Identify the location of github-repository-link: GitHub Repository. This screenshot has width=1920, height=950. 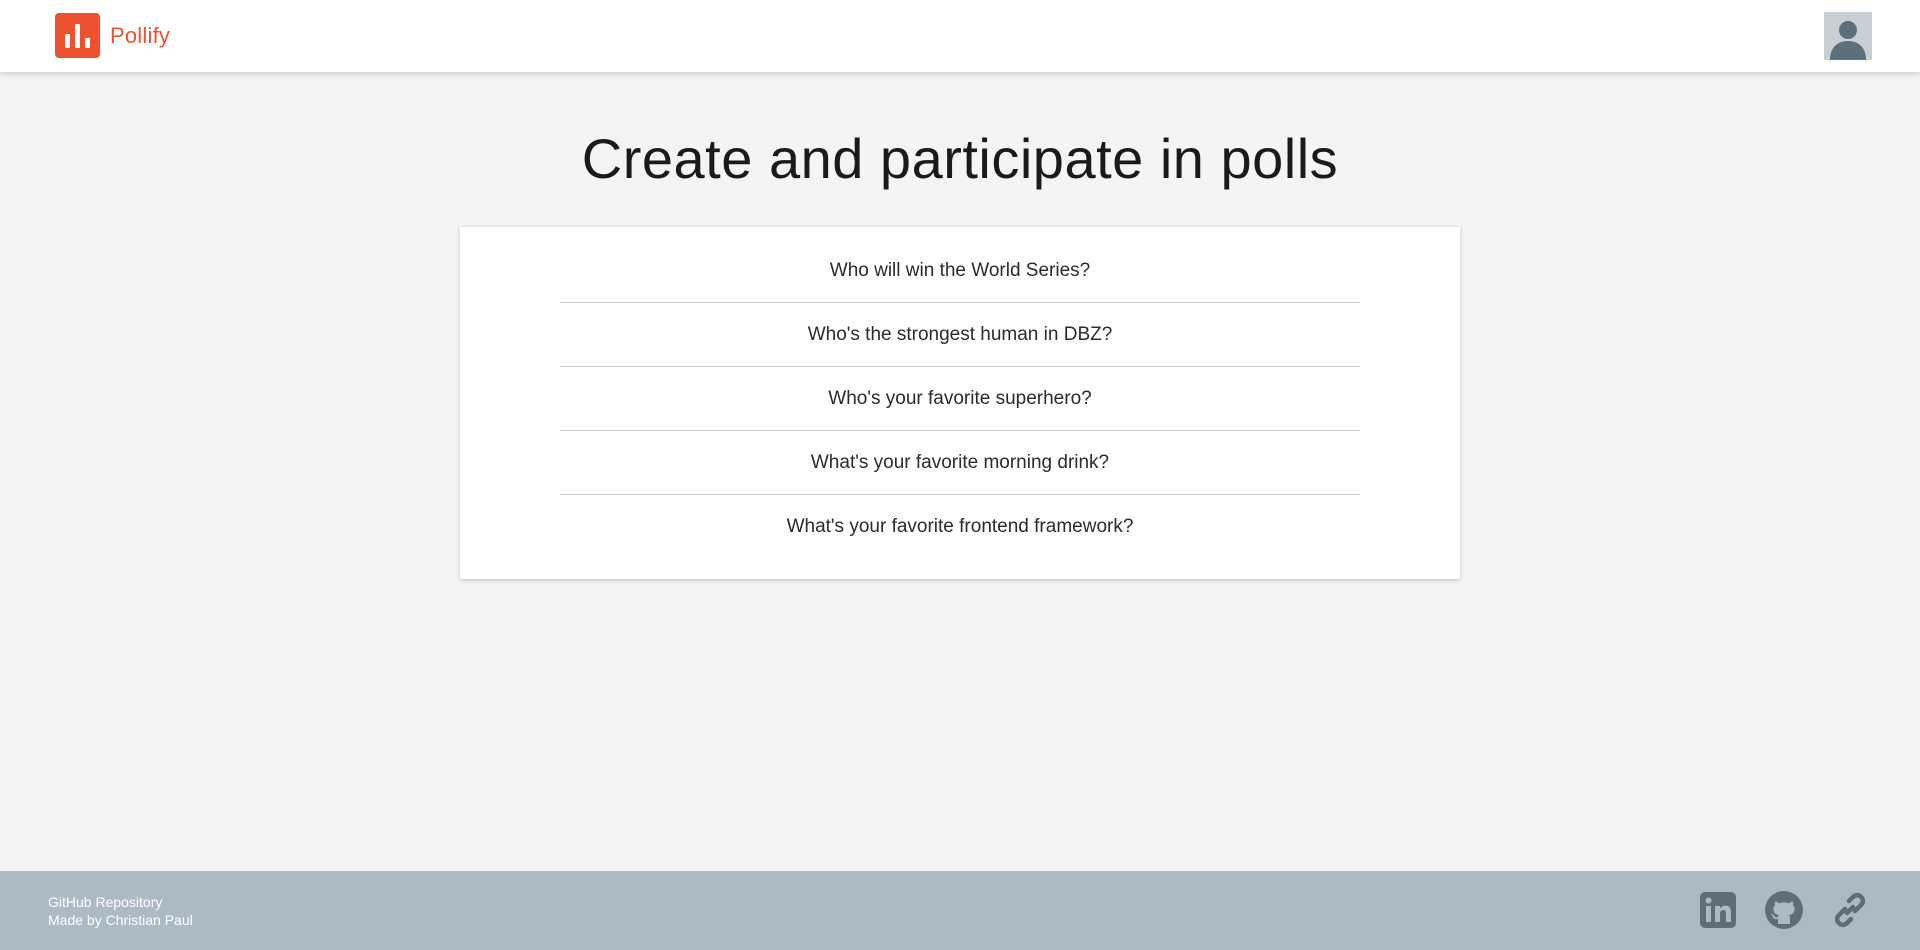
(120, 902).